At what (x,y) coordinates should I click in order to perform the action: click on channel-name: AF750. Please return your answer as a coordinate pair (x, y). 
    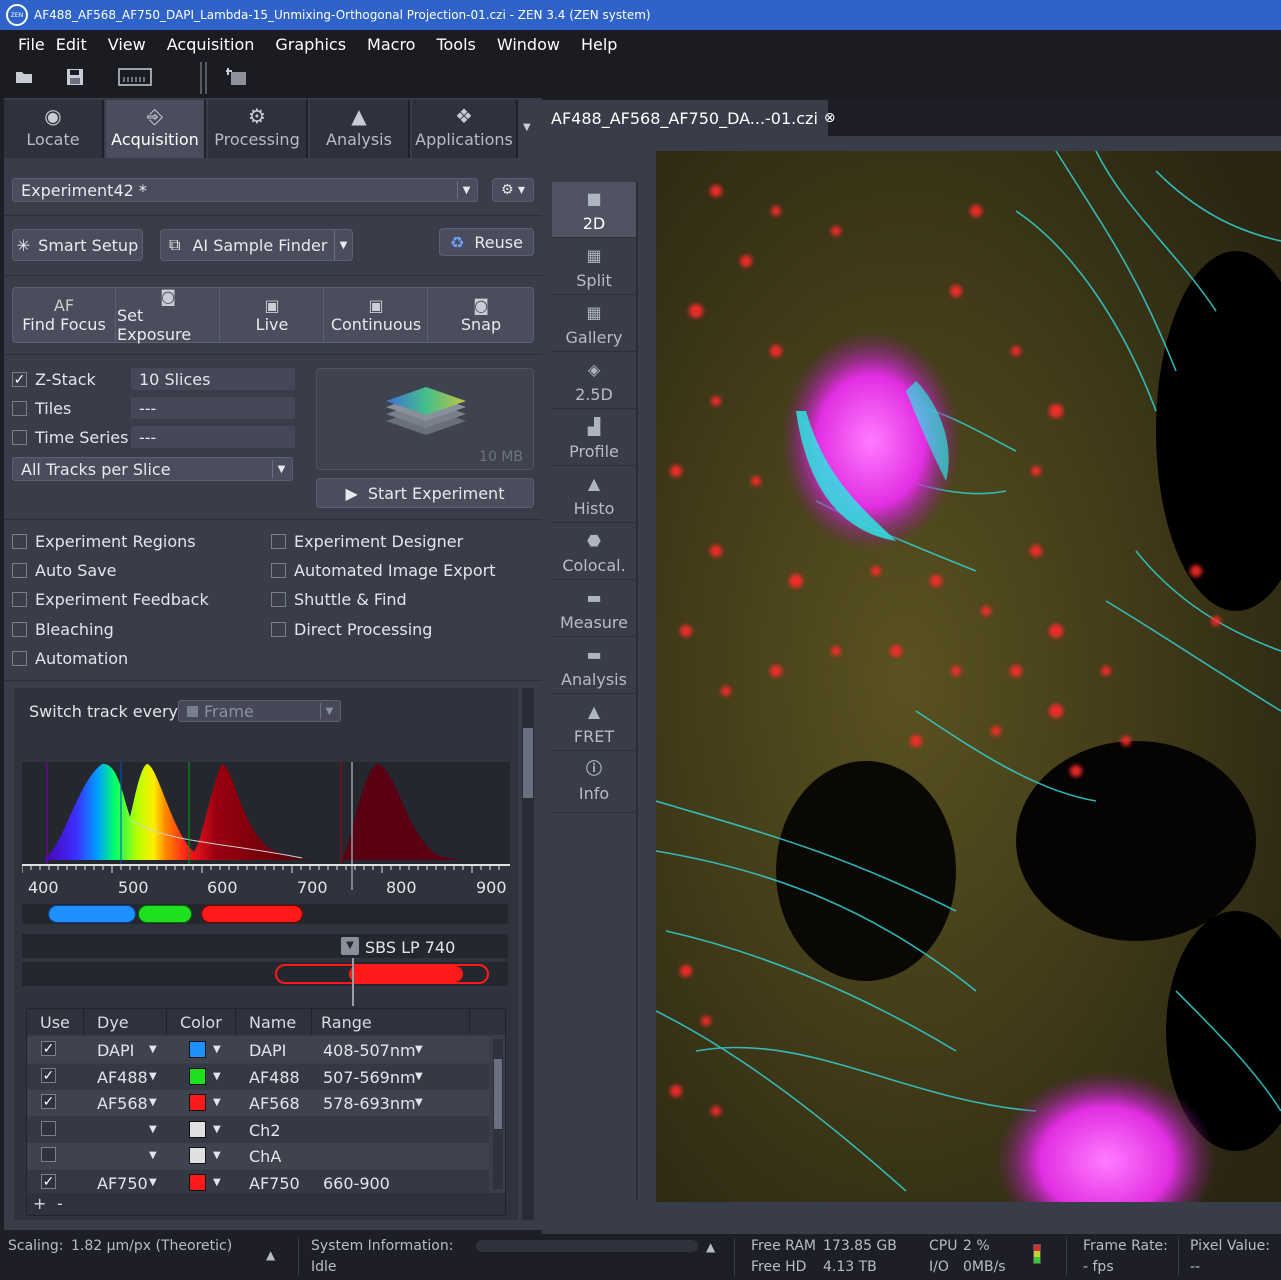
    Looking at the image, I should click on (274, 1183).